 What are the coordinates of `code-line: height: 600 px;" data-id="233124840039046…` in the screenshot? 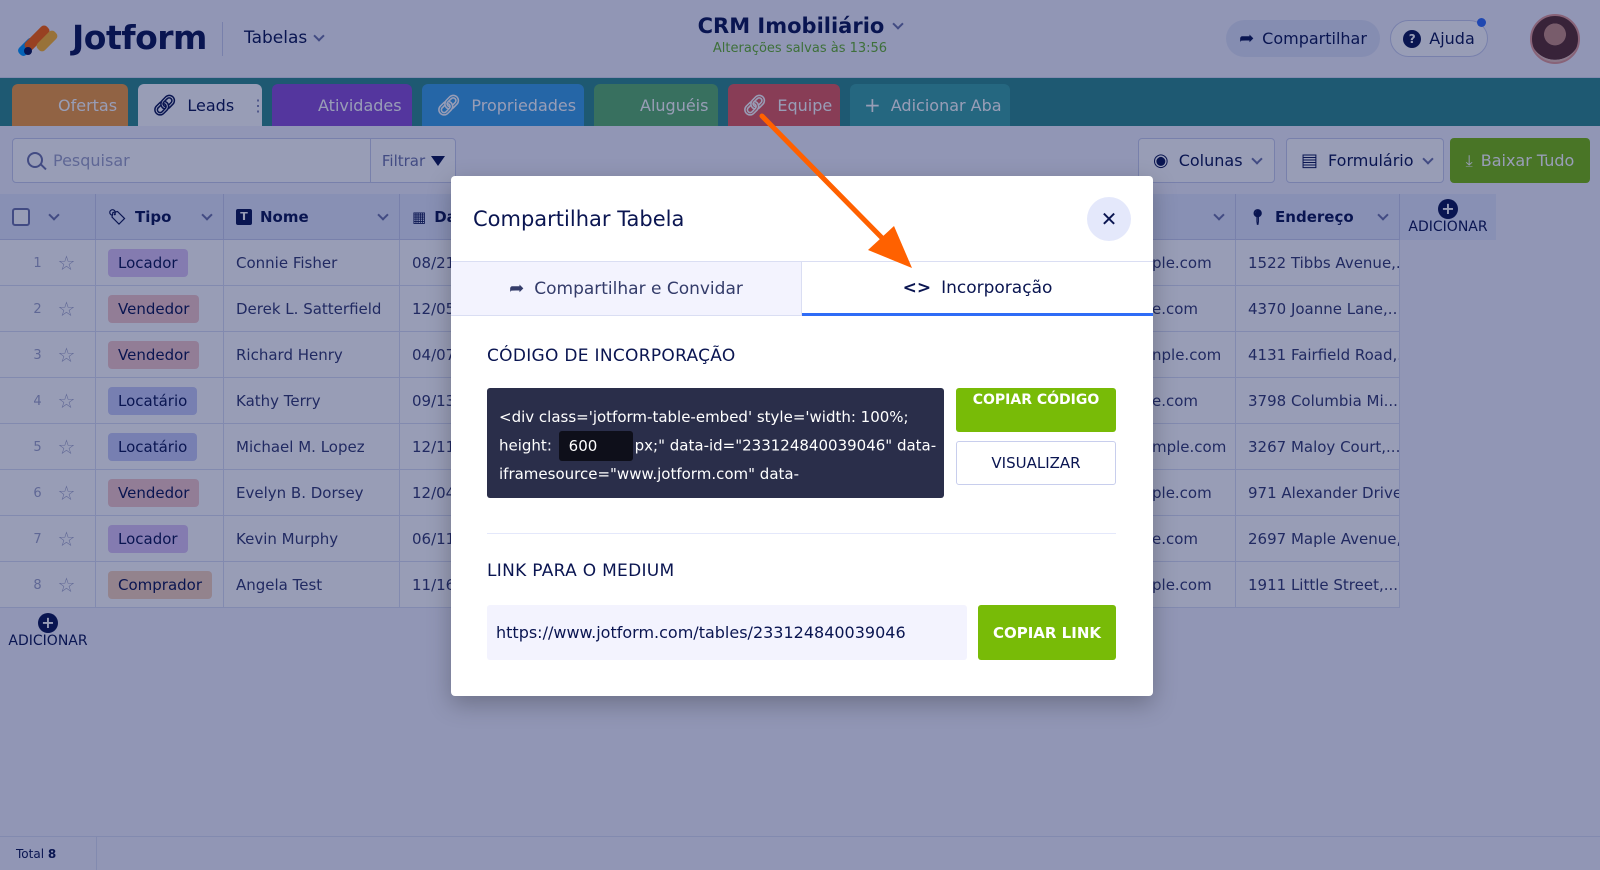 It's located at (717, 446).